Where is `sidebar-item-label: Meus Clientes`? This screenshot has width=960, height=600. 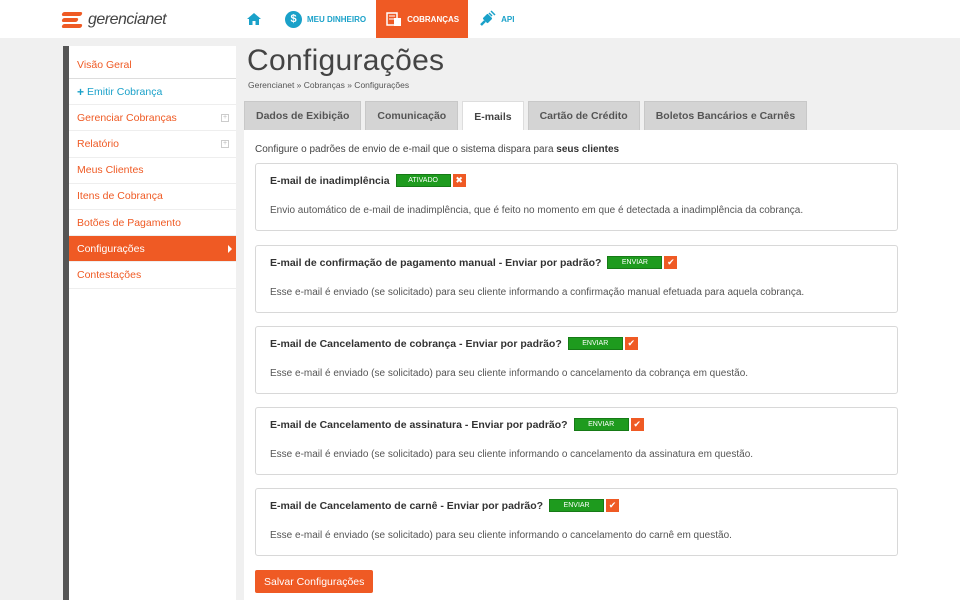 sidebar-item-label: Meus Clientes is located at coordinates (110, 170).